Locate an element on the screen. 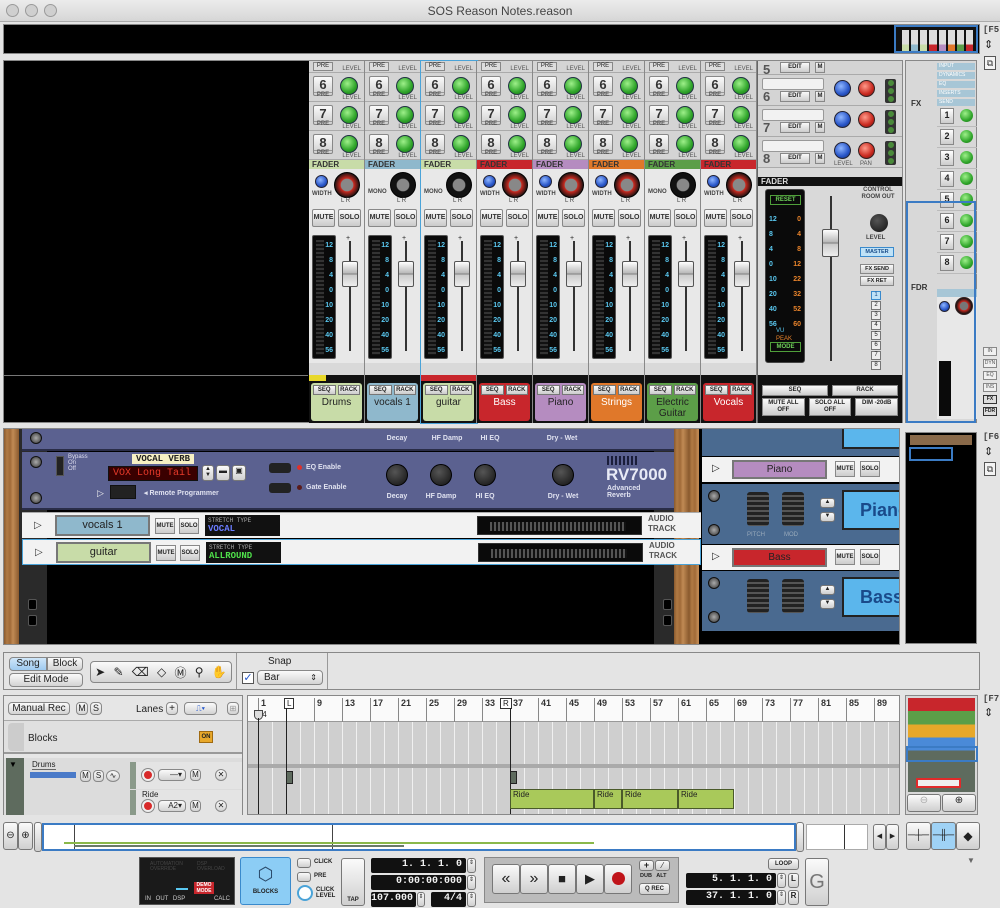  scroll-left-icon: ◀ is located at coordinates (879, 837).